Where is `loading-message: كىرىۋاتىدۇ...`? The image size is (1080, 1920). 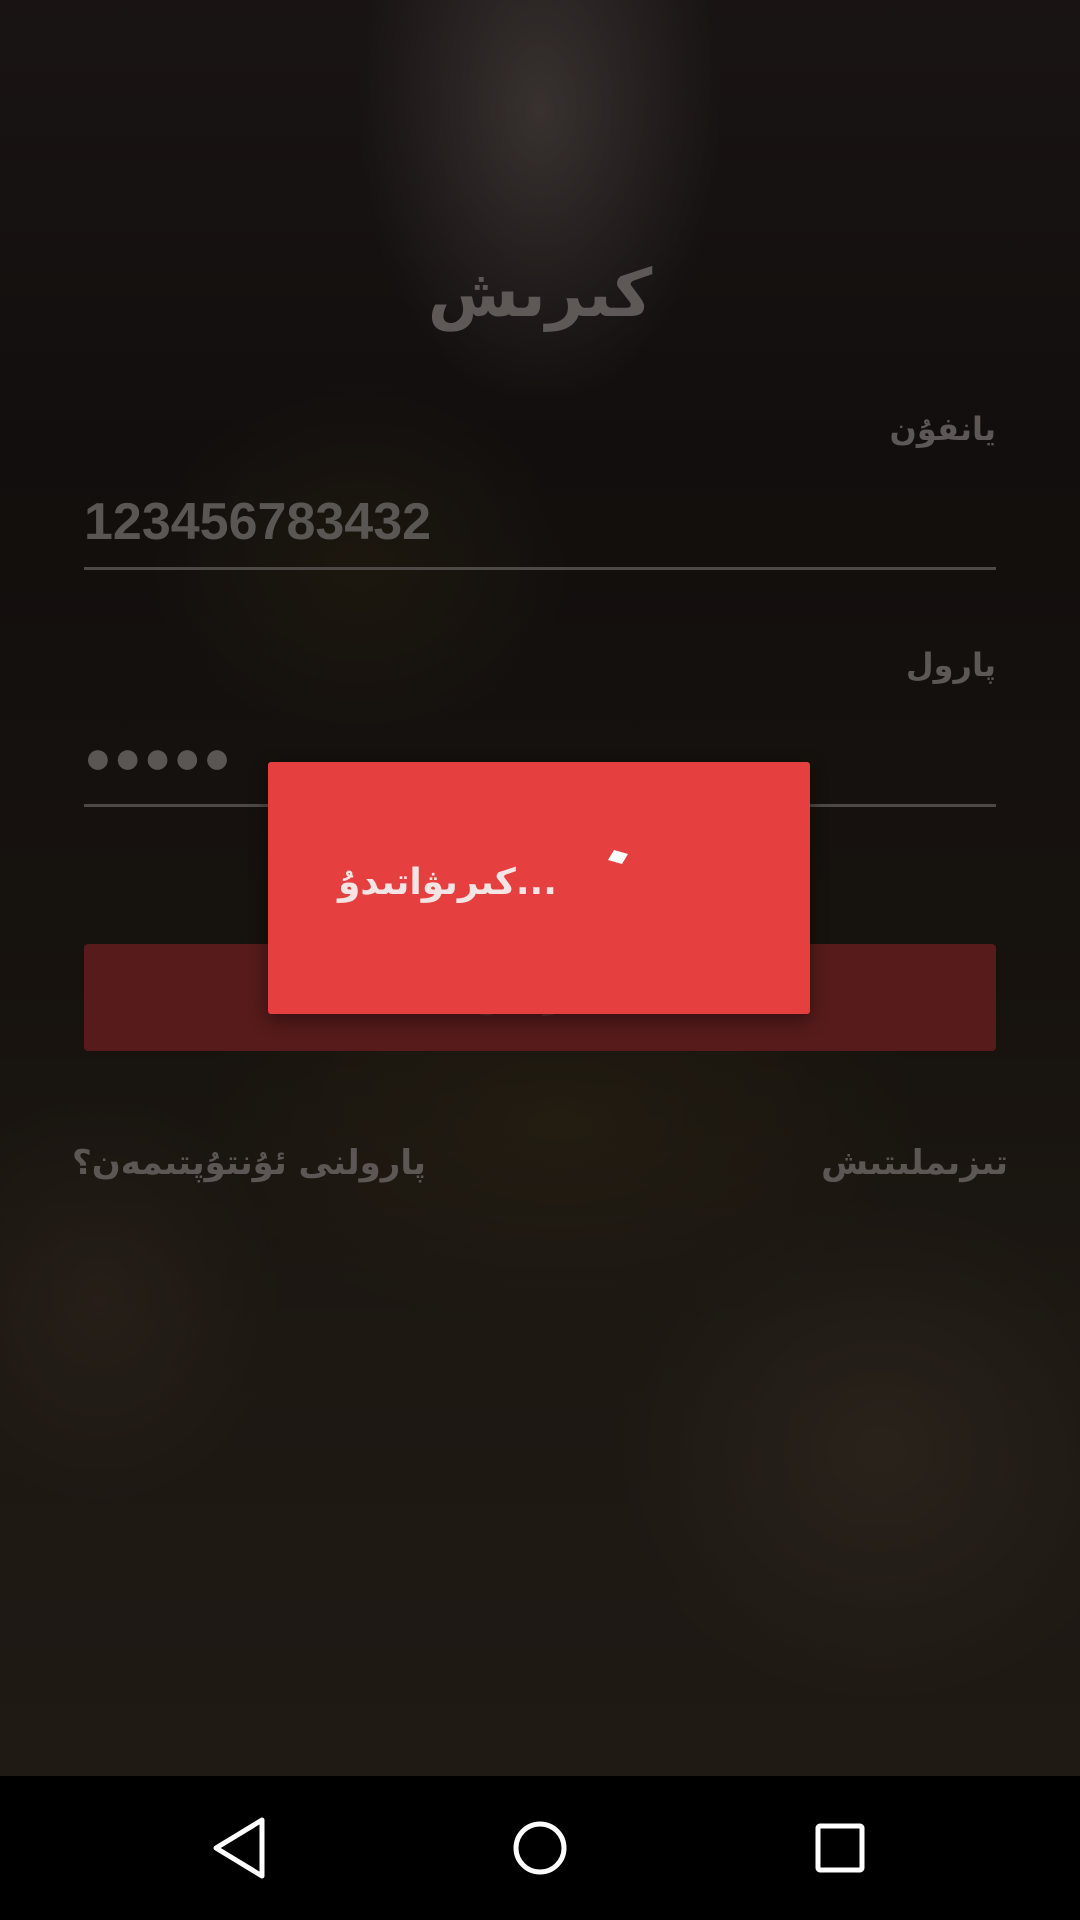 loading-message: كىرىۋاتىدۇ... is located at coordinates (447, 882).